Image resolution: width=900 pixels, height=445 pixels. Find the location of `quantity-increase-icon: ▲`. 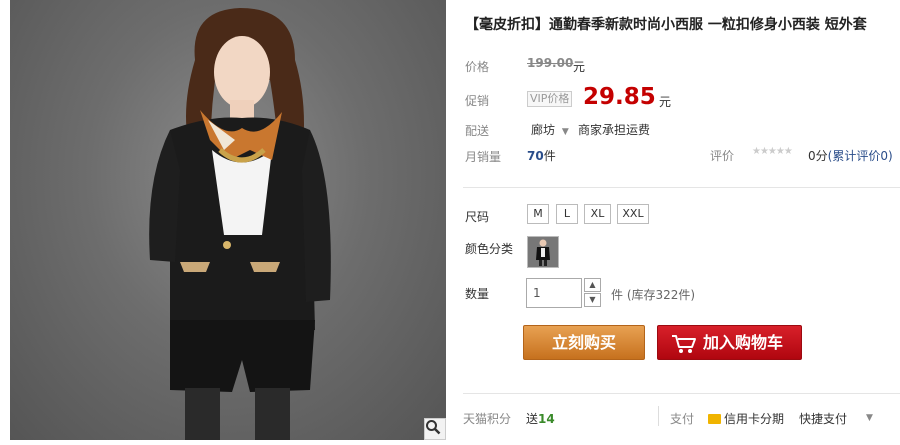

quantity-increase-icon: ▲ is located at coordinates (592, 285).